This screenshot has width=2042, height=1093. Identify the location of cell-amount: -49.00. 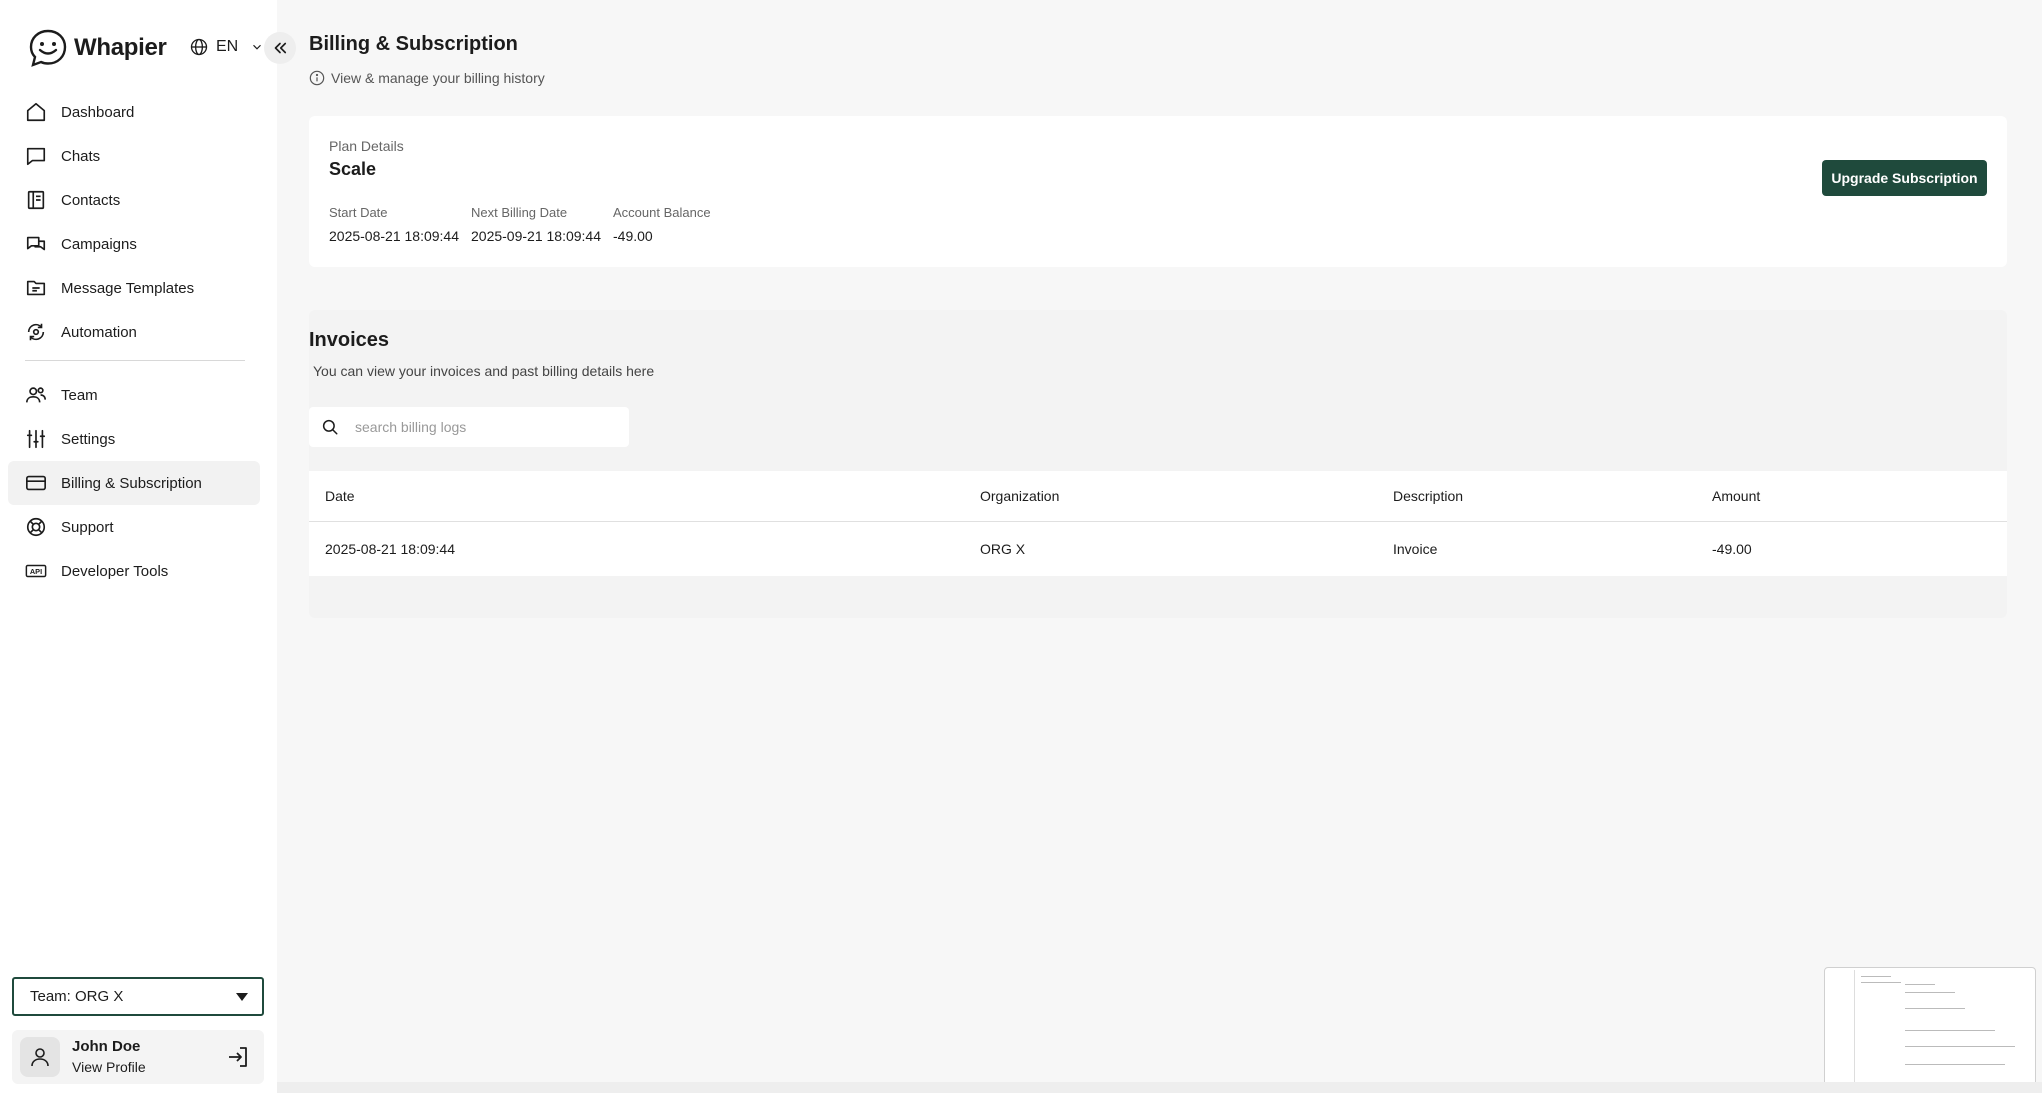
(1732, 549).